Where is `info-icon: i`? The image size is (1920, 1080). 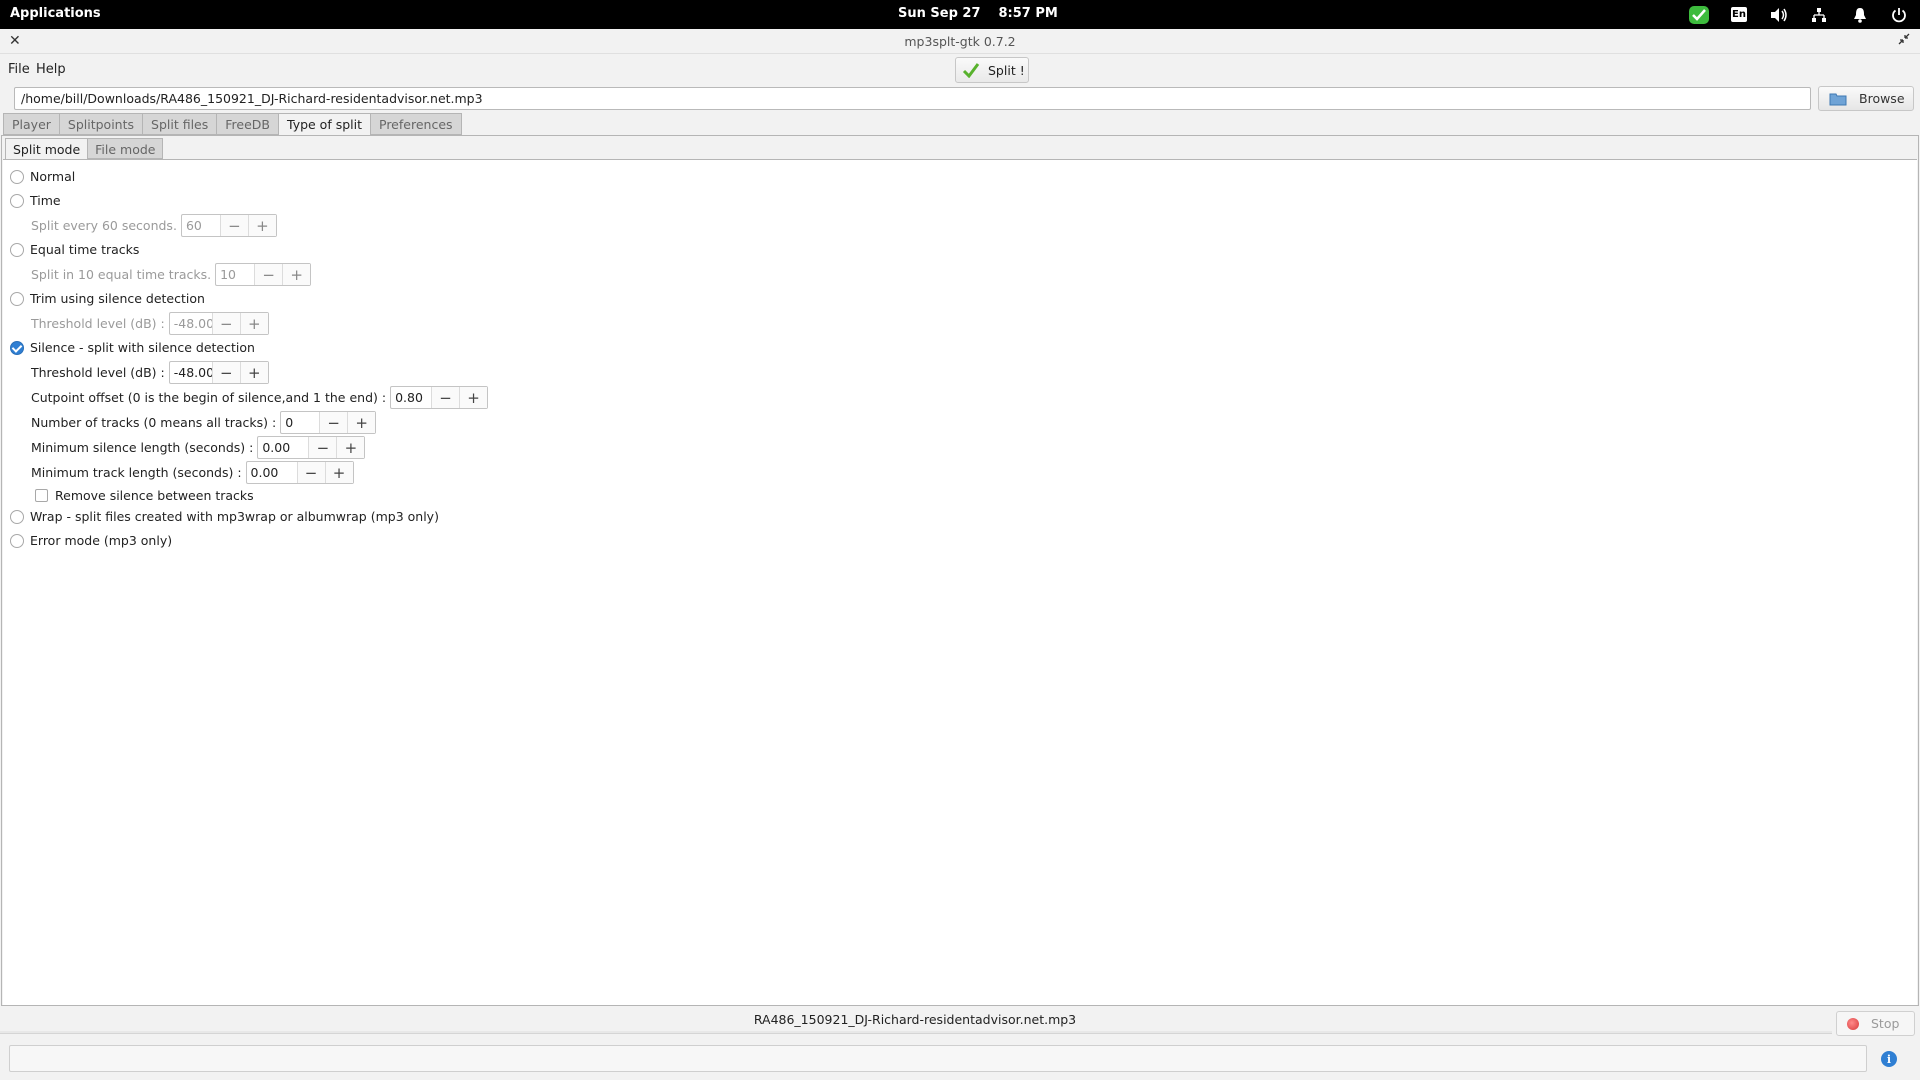
info-icon: i is located at coordinates (1889, 1059).